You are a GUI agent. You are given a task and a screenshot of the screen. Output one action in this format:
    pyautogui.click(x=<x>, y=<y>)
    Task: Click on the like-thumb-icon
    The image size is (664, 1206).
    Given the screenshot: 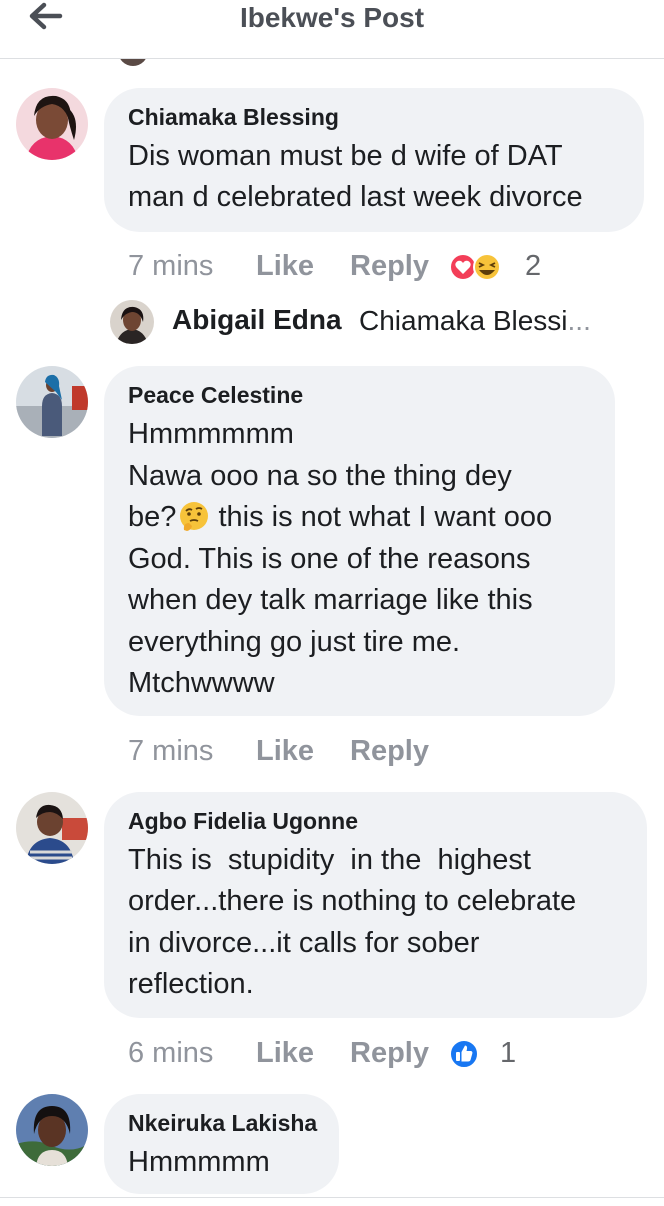 What is the action you would take?
    pyautogui.click(x=464, y=1054)
    